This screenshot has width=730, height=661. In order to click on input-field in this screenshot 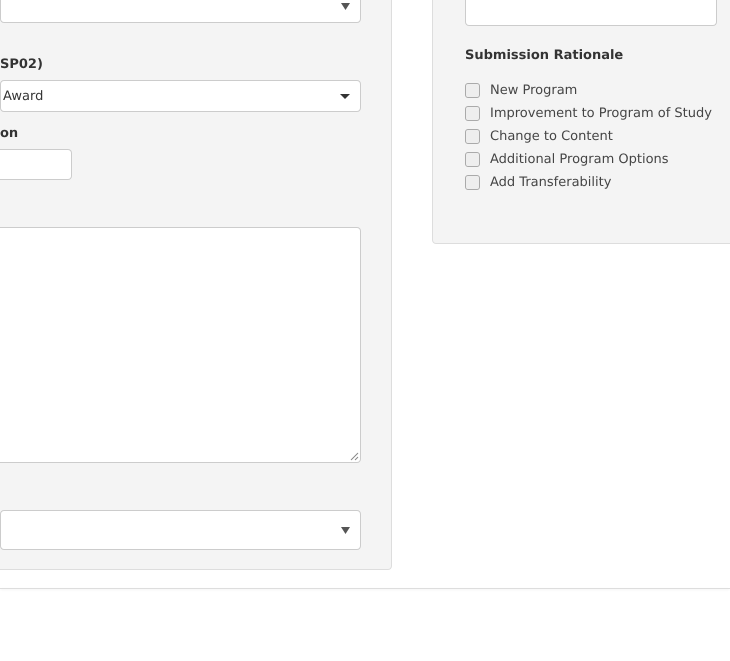, I will do `click(36, 164)`.